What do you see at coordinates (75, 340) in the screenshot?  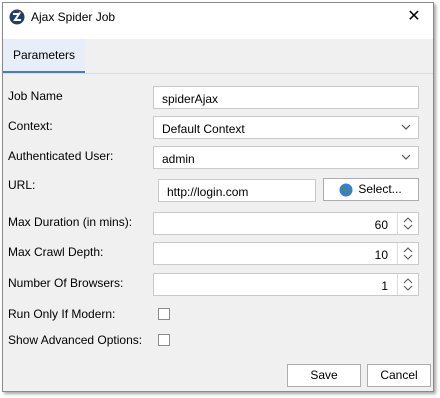 I see `show-advanced-label: Show Advanced Options:` at bounding box center [75, 340].